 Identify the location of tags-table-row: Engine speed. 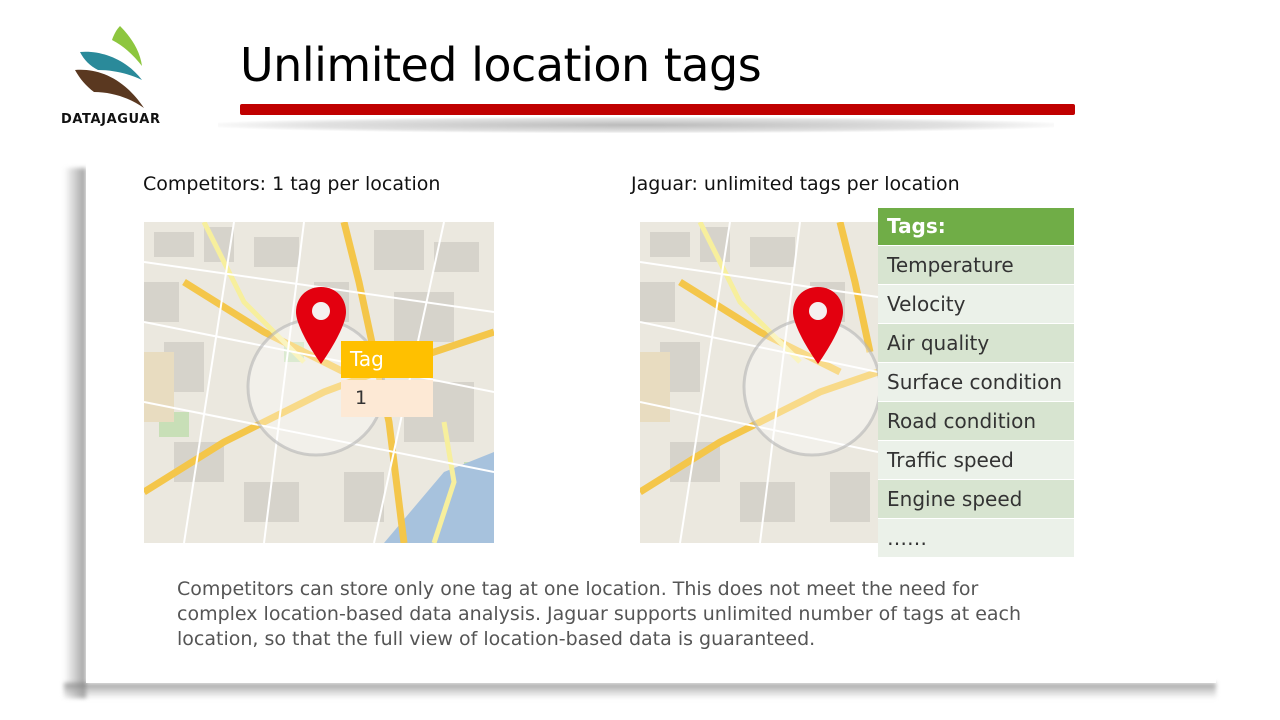
(976, 499).